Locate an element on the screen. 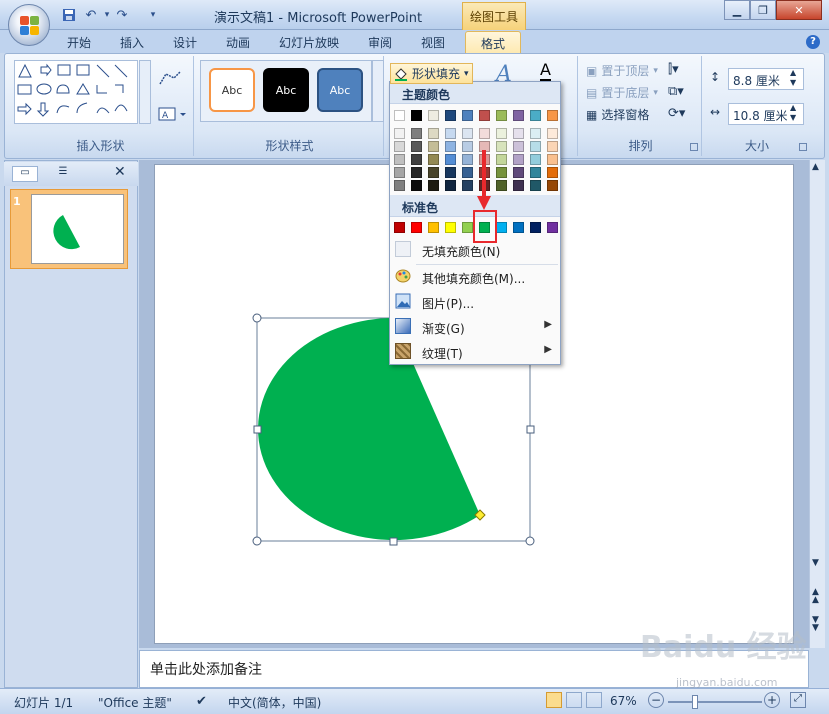  close-button: ✕ is located at coordinates (799, 10).